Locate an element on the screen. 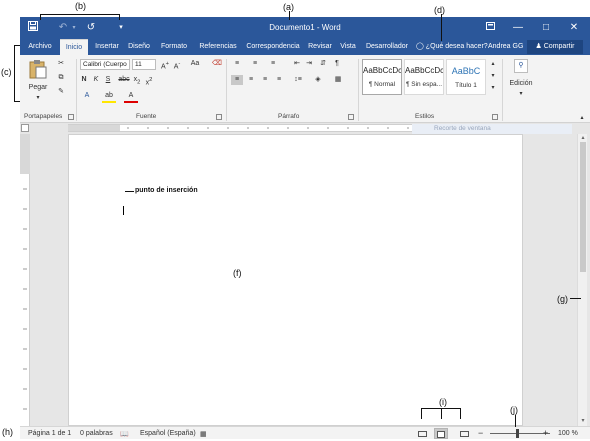  change-case-icon: Aa is located at coordinates (195, 64).